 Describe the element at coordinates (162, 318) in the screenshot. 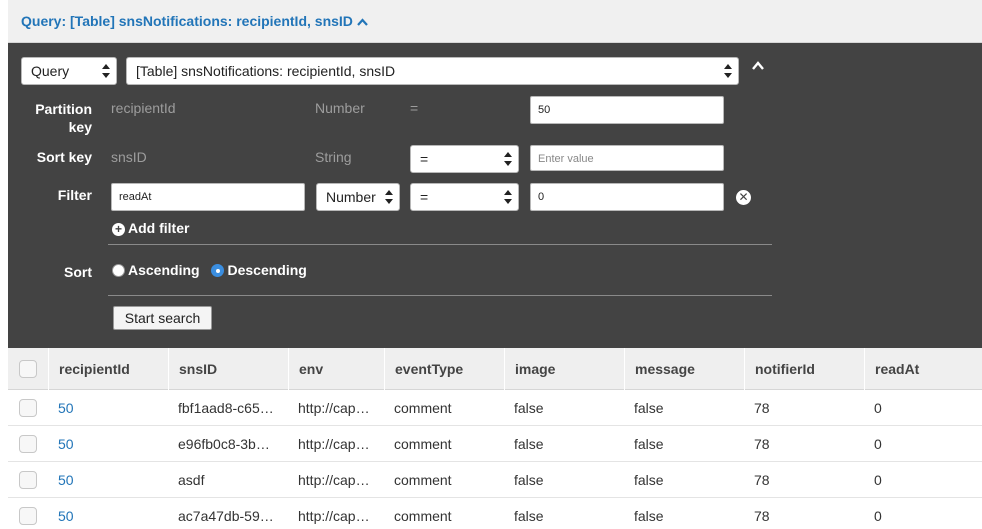

I see `start-search-button: Start search` at that location.